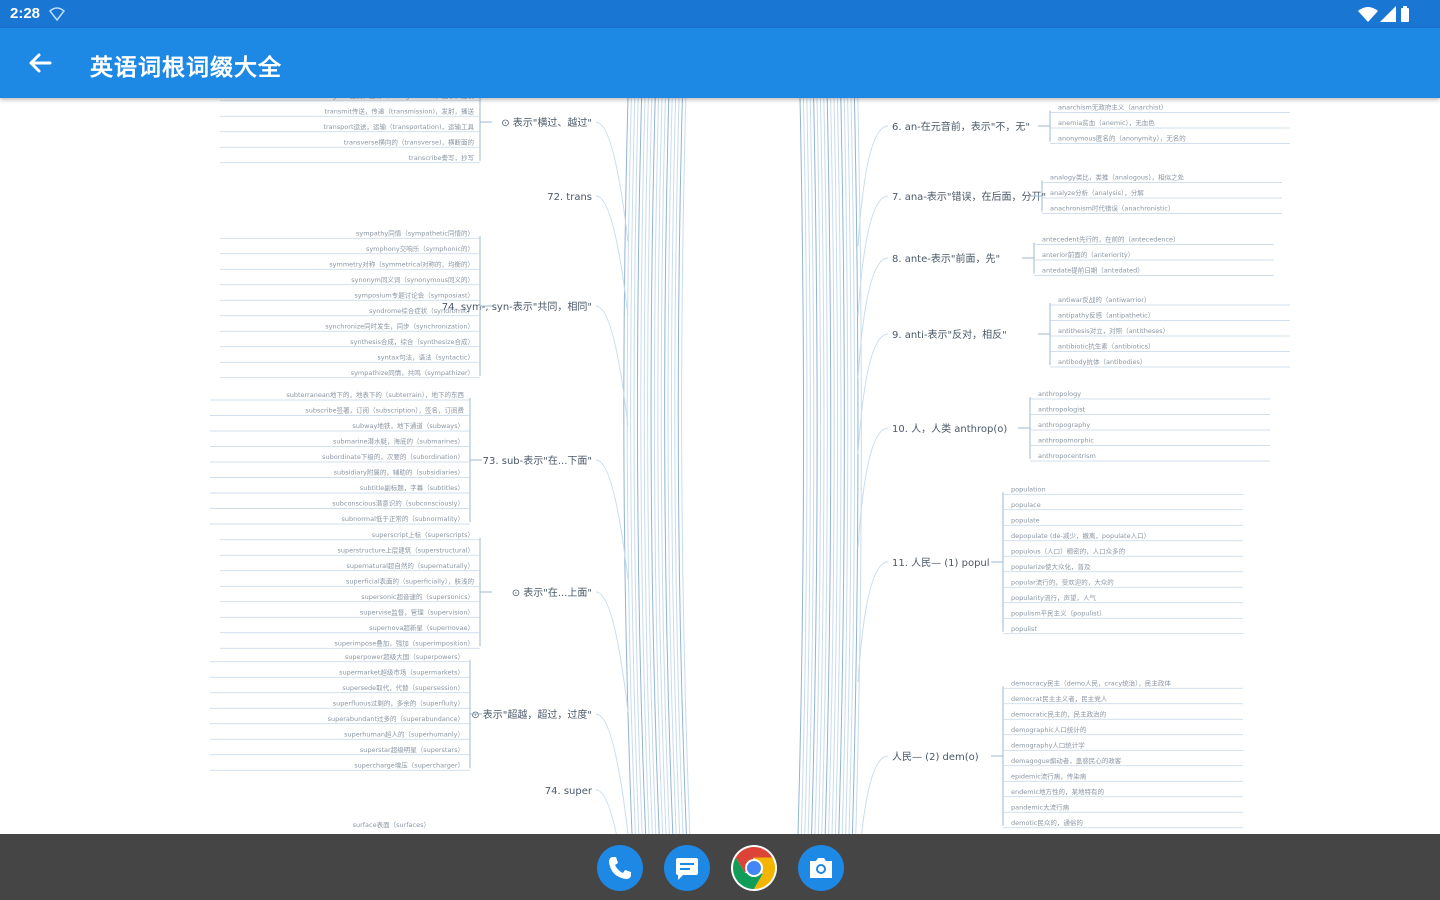  I want to click on branch-label: ⊙ 表示"超越，超过，过度", so click(531, 714).